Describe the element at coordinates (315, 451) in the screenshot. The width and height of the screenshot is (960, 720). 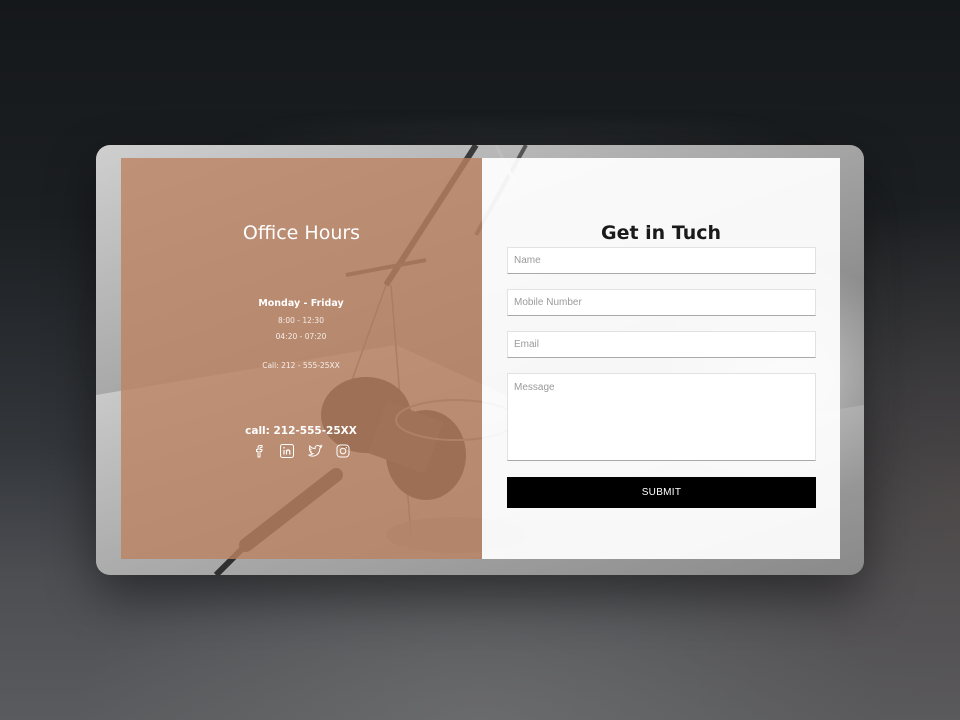
I see `twitter-icon` at that location.